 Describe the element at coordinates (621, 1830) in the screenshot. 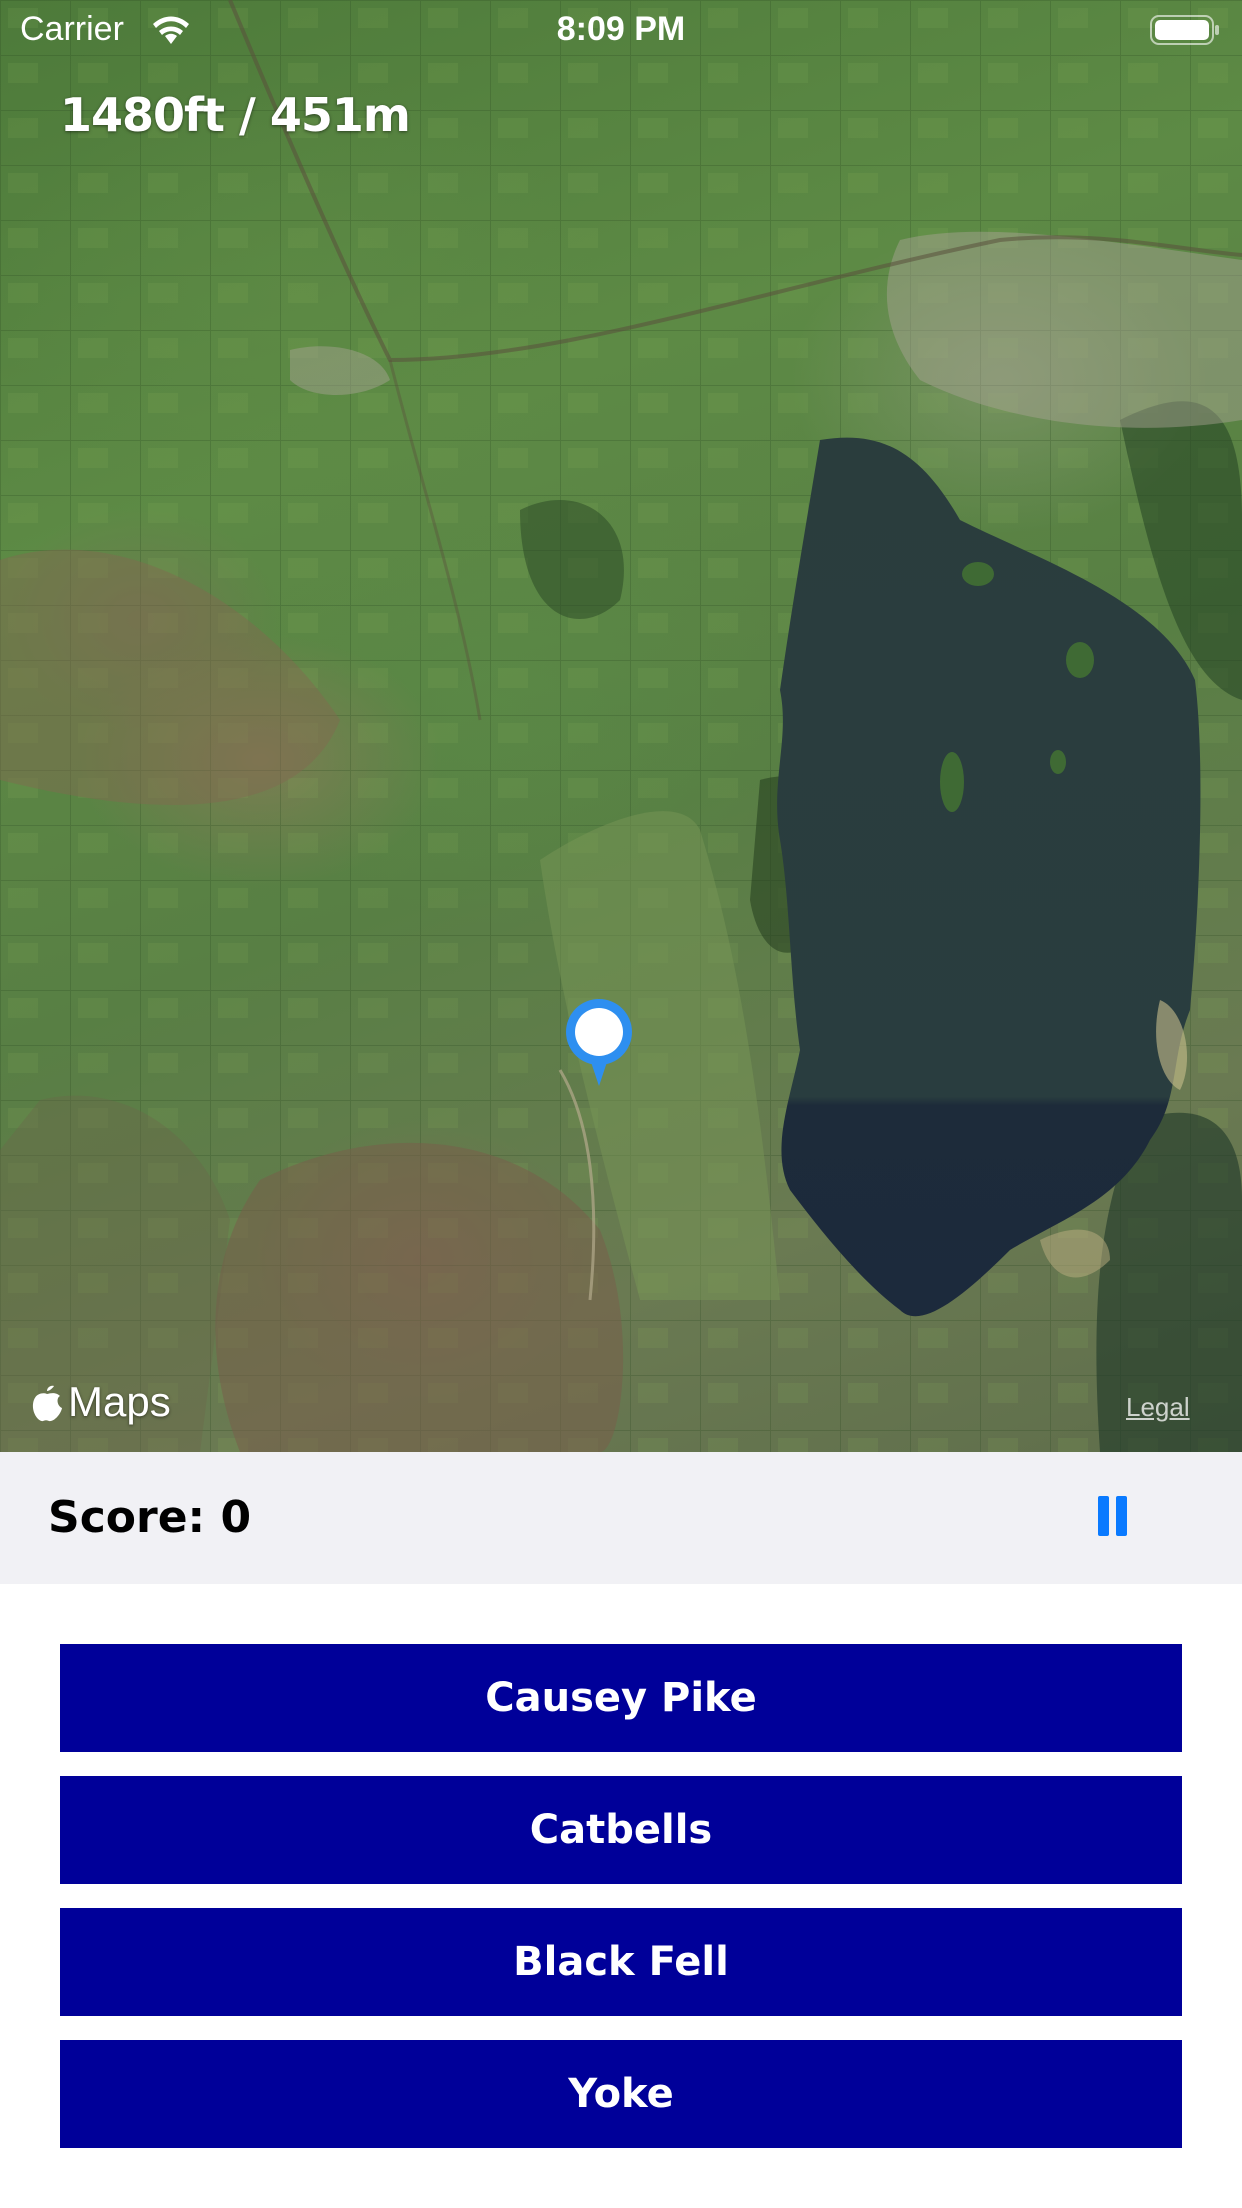

I see `answer-button-catbells: Catbells` at that location.